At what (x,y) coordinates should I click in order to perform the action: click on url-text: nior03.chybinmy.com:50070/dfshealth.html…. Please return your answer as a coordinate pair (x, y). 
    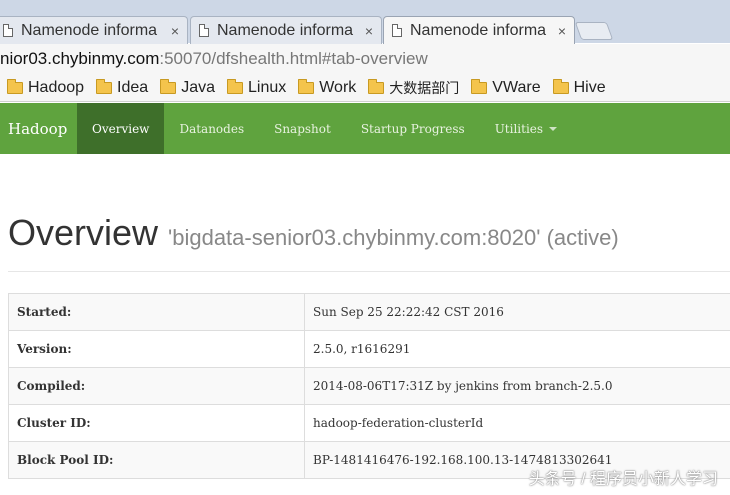
    Looking at the image, I should click on (214, 59).